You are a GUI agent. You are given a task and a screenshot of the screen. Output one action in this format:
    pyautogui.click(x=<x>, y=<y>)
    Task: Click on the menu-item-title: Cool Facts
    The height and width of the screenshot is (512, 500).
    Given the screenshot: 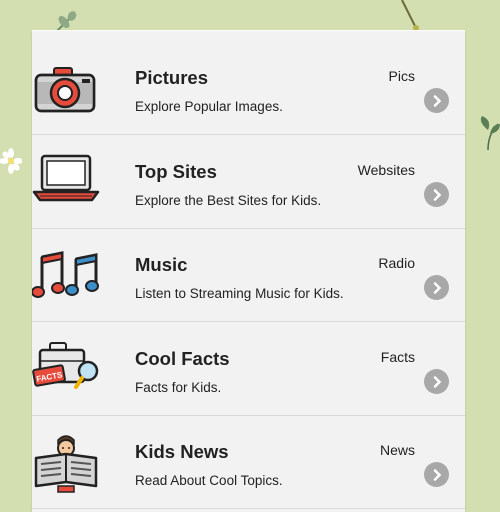 What is the action you would take?
    pyautogui.click(x=182, y=358)
    